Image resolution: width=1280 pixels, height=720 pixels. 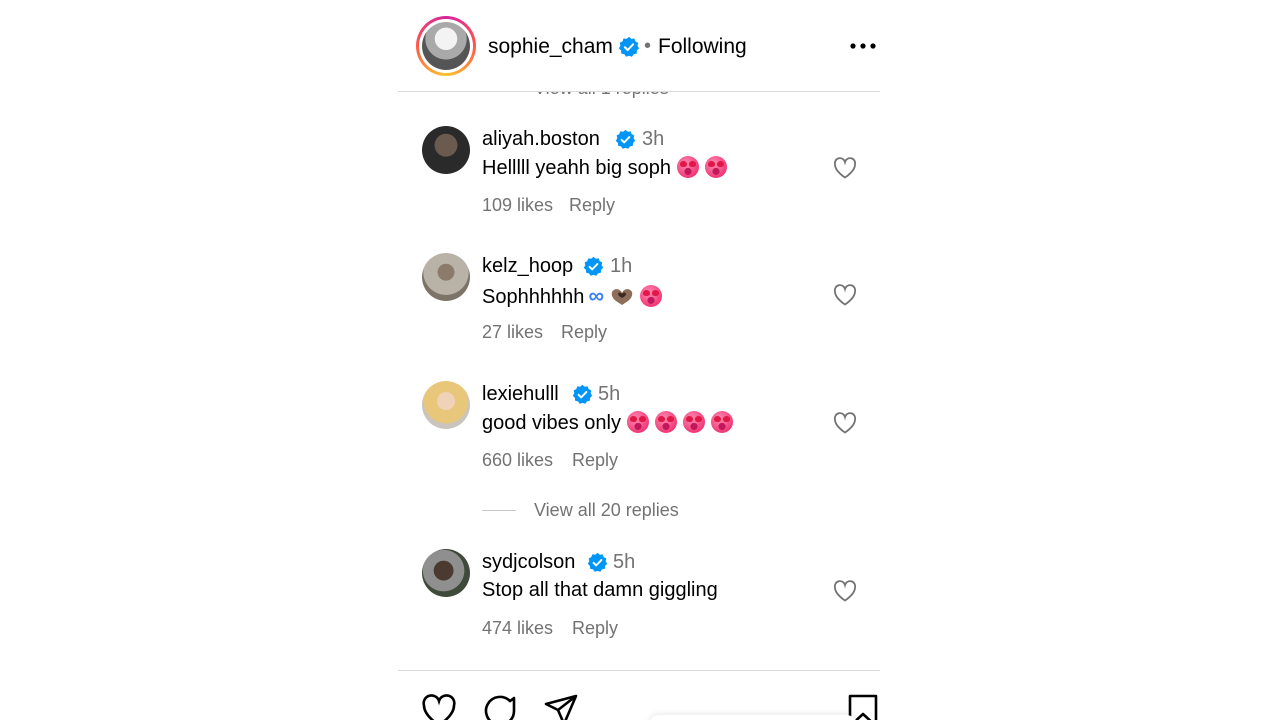 I want to click on infinity-emoji-icon: ∞, so click(x=596, y=295).